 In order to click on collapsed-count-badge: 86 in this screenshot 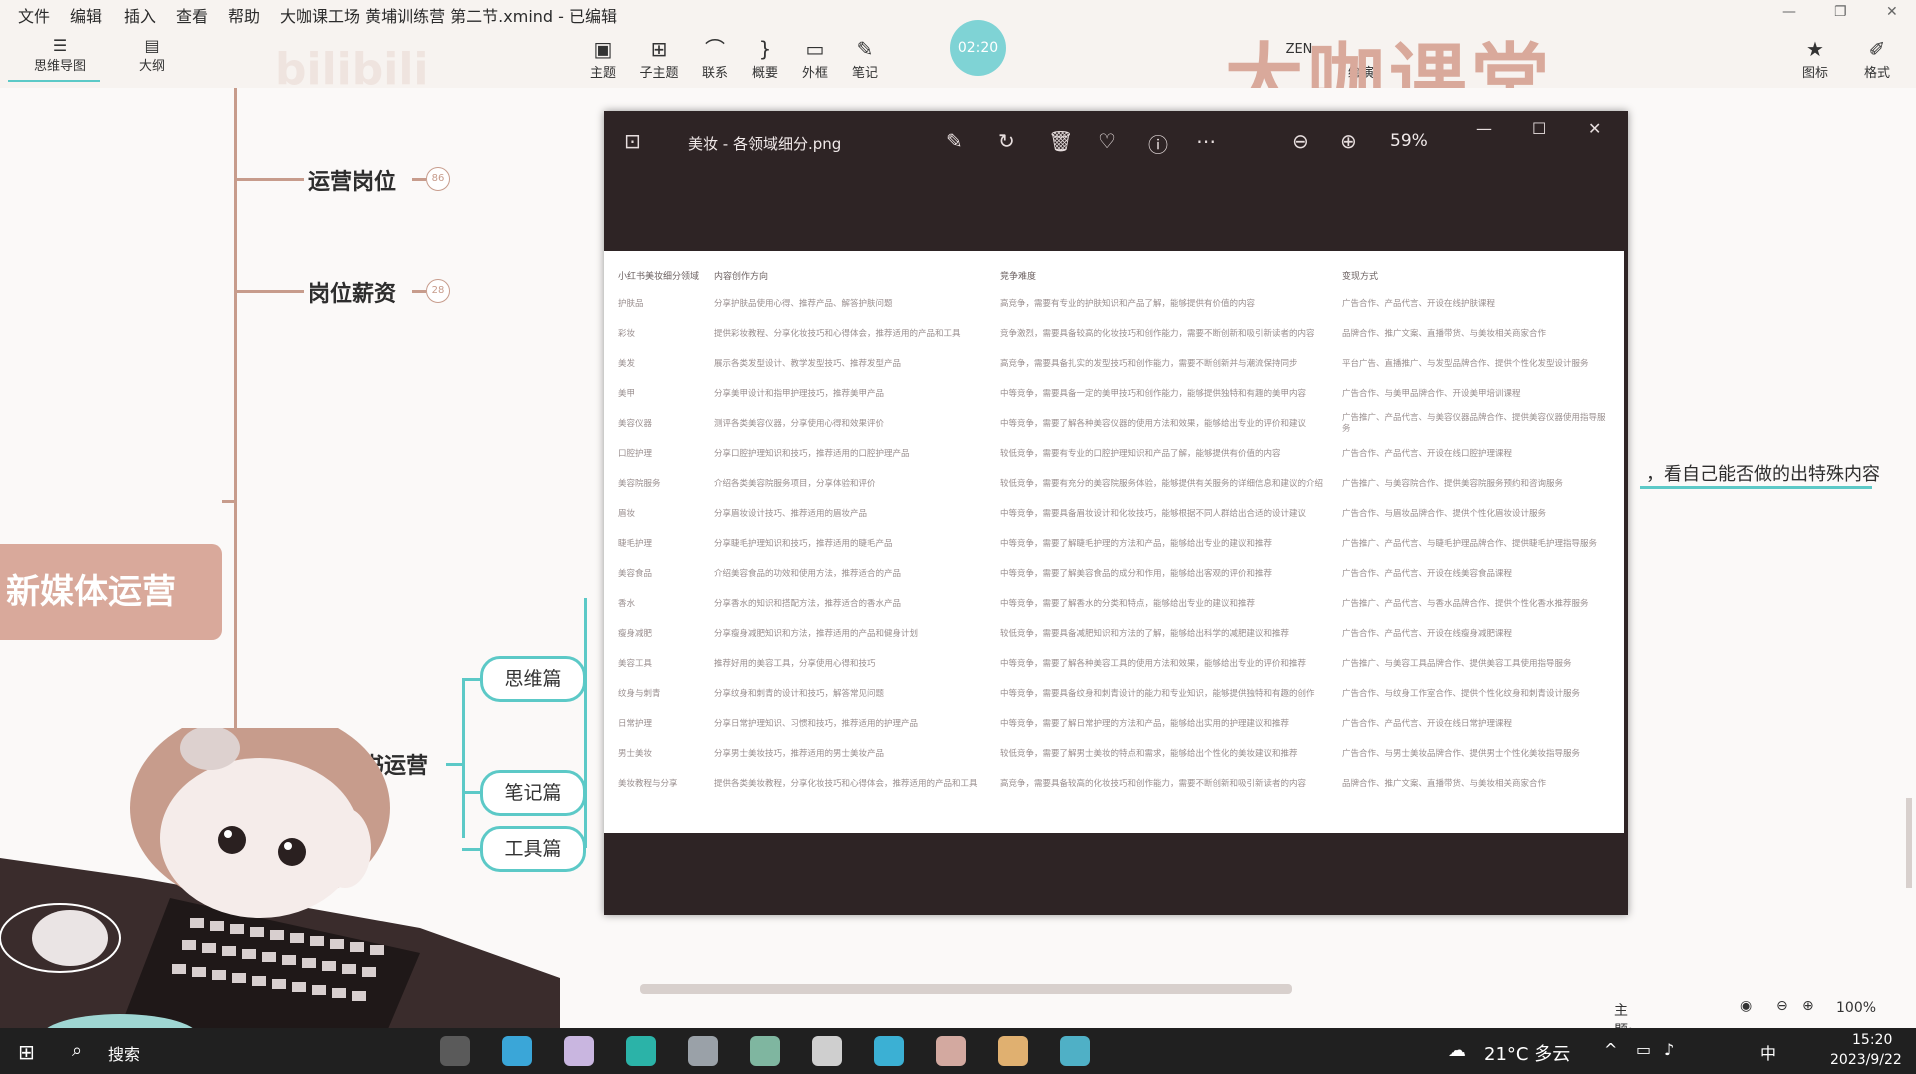, I will do `click(438, 179)`.